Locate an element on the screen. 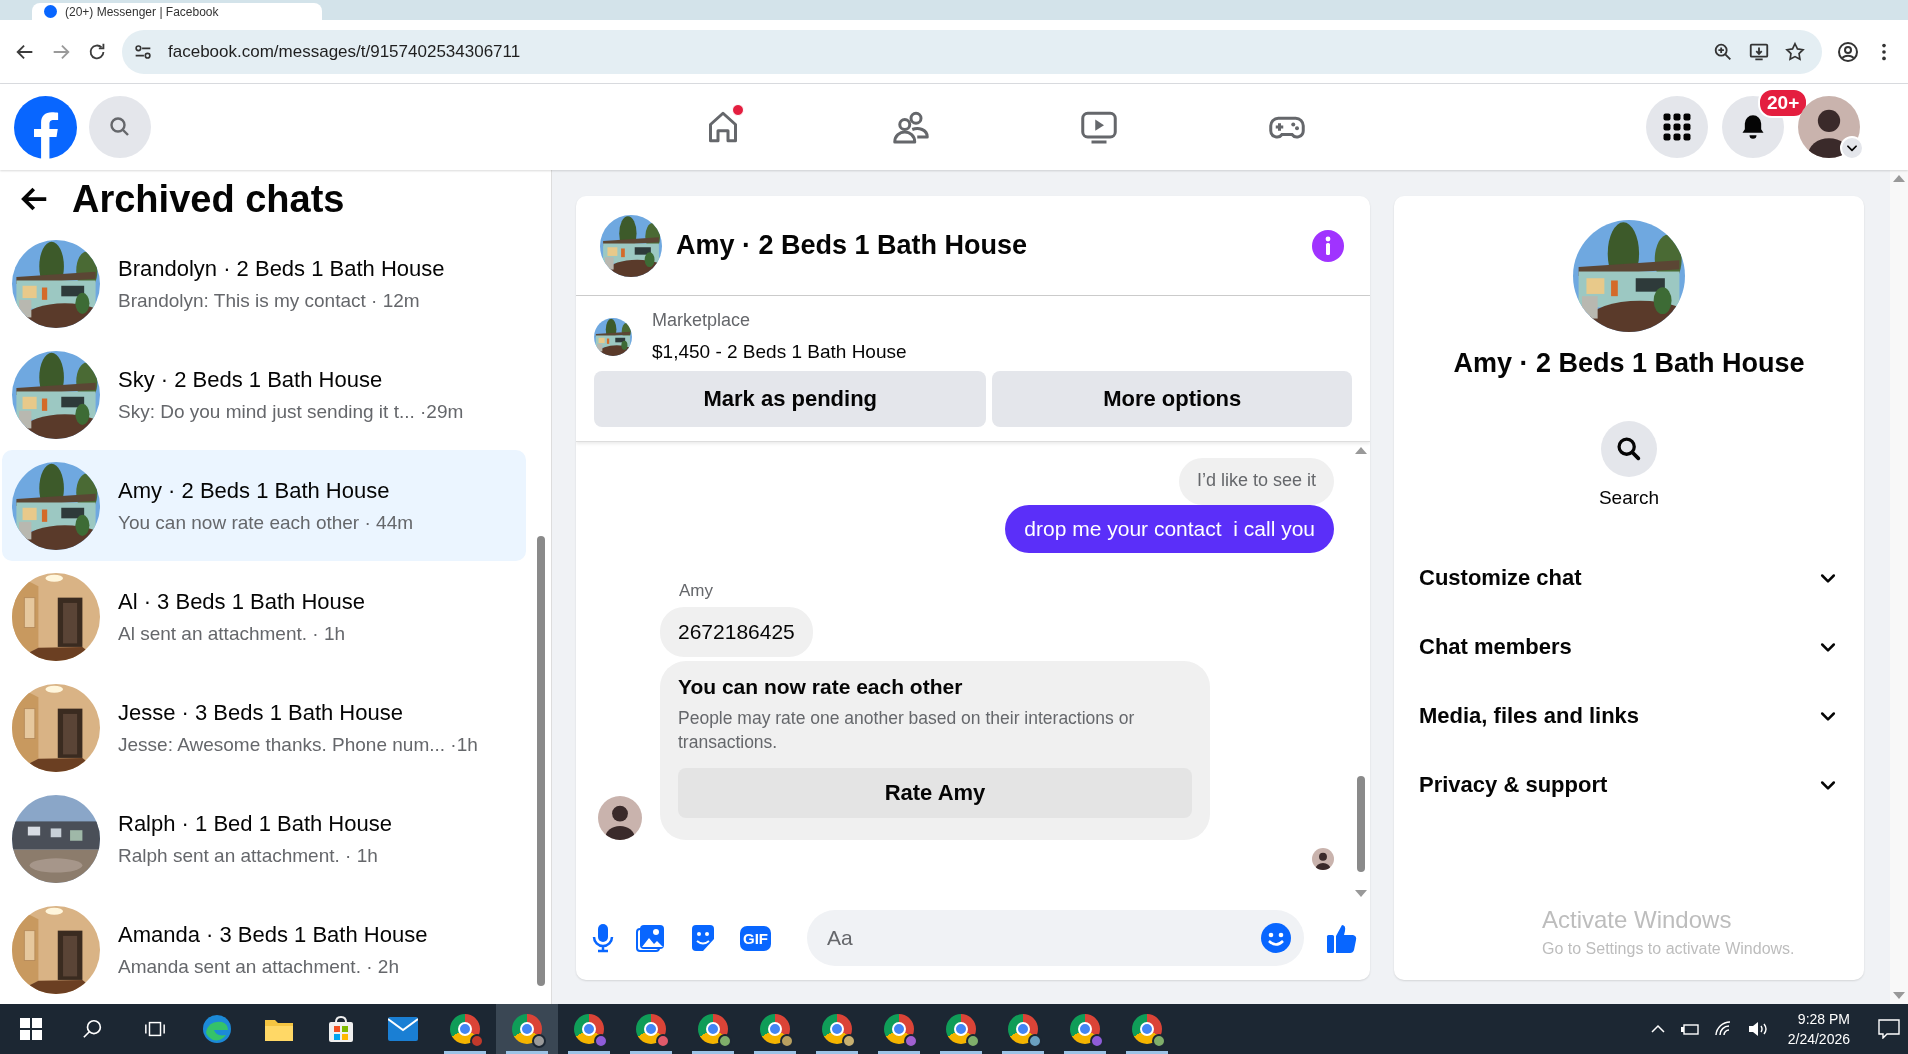 This screenshot has height=1054, width=1908. edge-icon is located at coordinates (217, 1029).